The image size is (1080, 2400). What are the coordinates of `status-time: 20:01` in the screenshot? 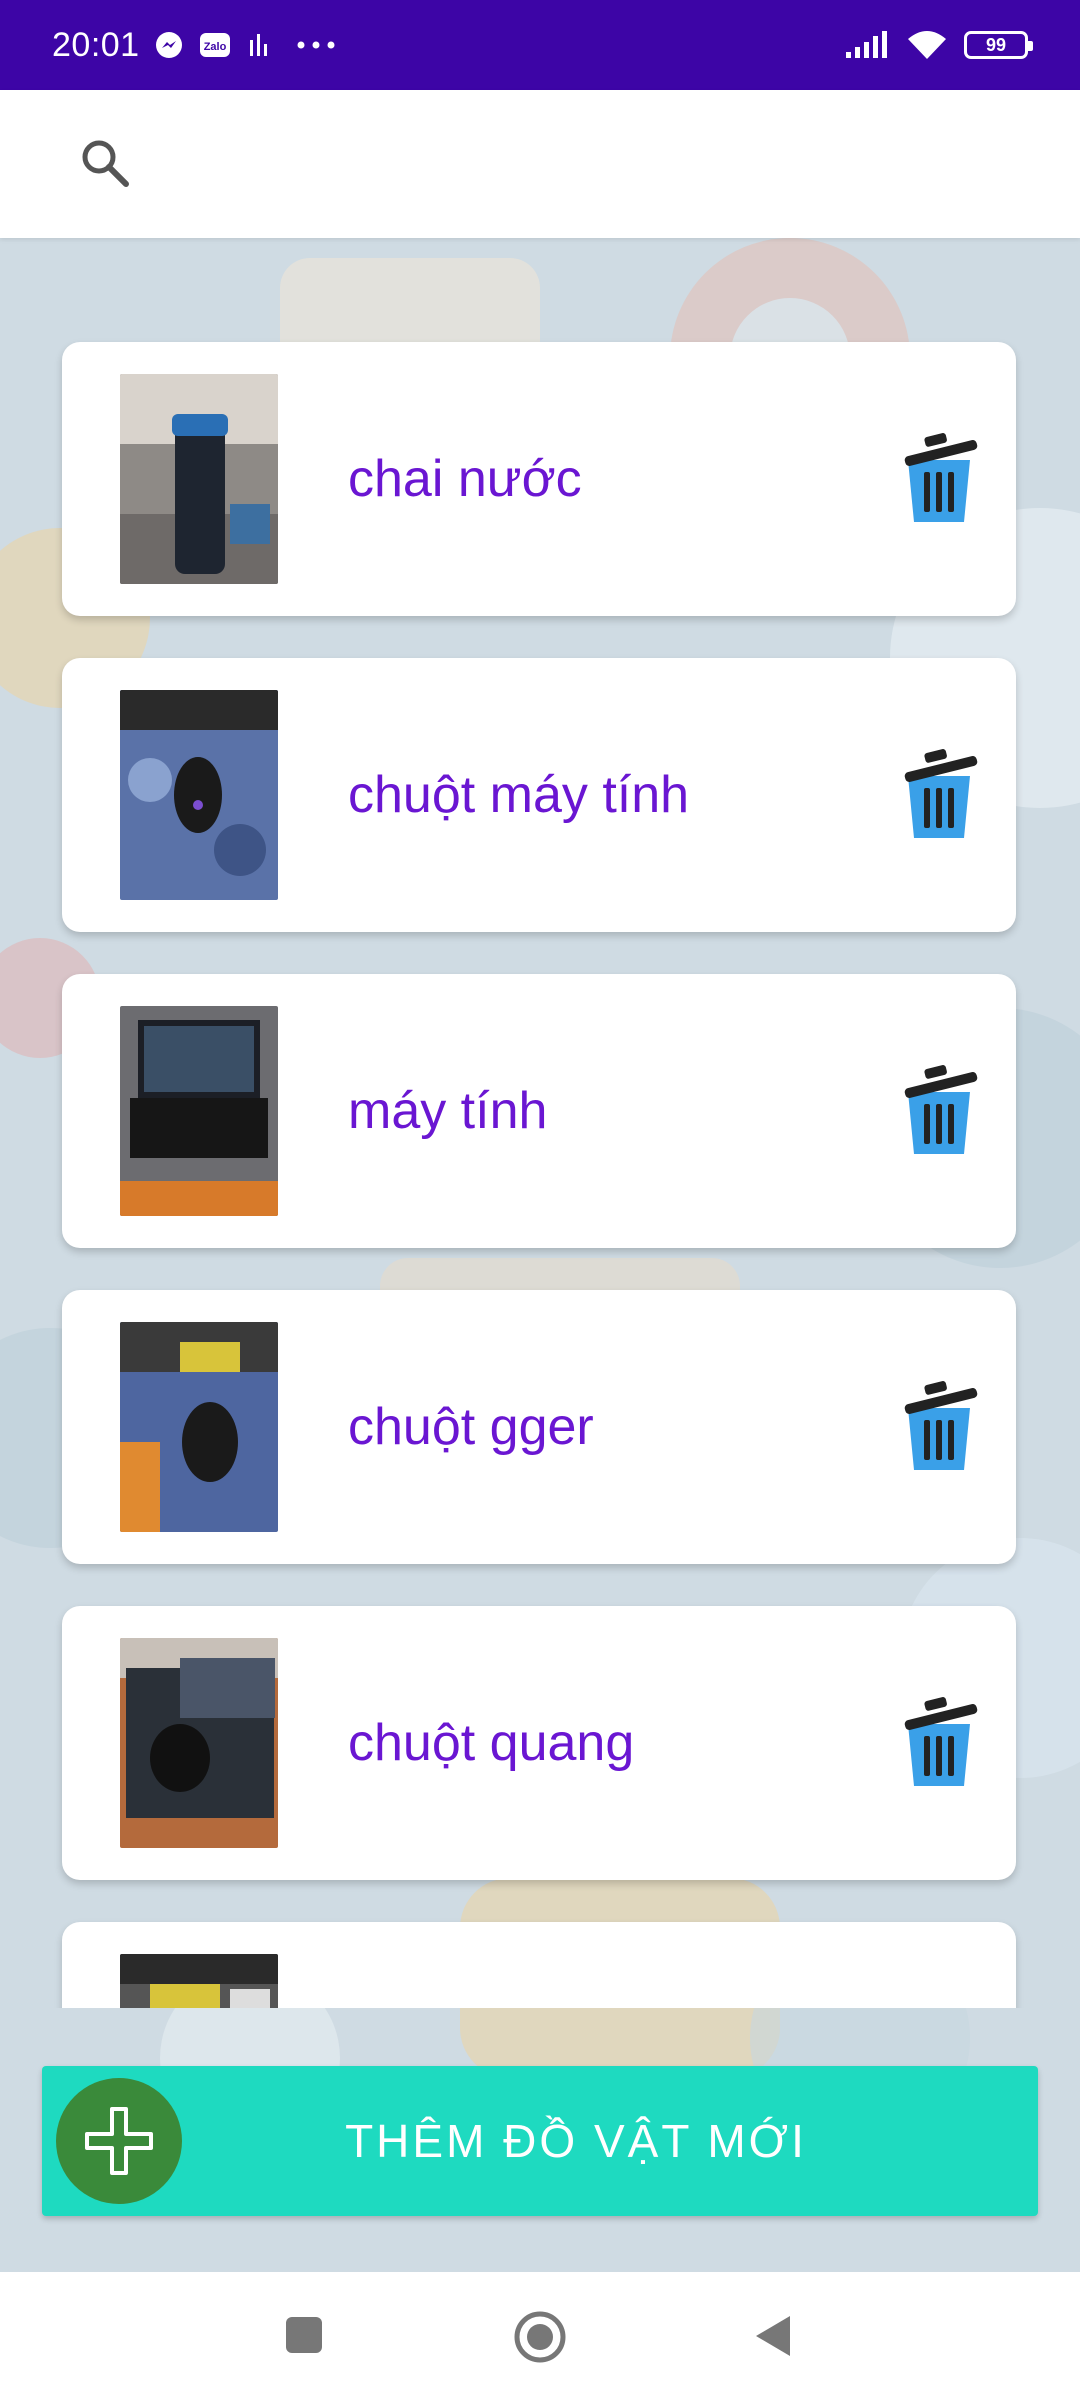 It's located at (96, 44).